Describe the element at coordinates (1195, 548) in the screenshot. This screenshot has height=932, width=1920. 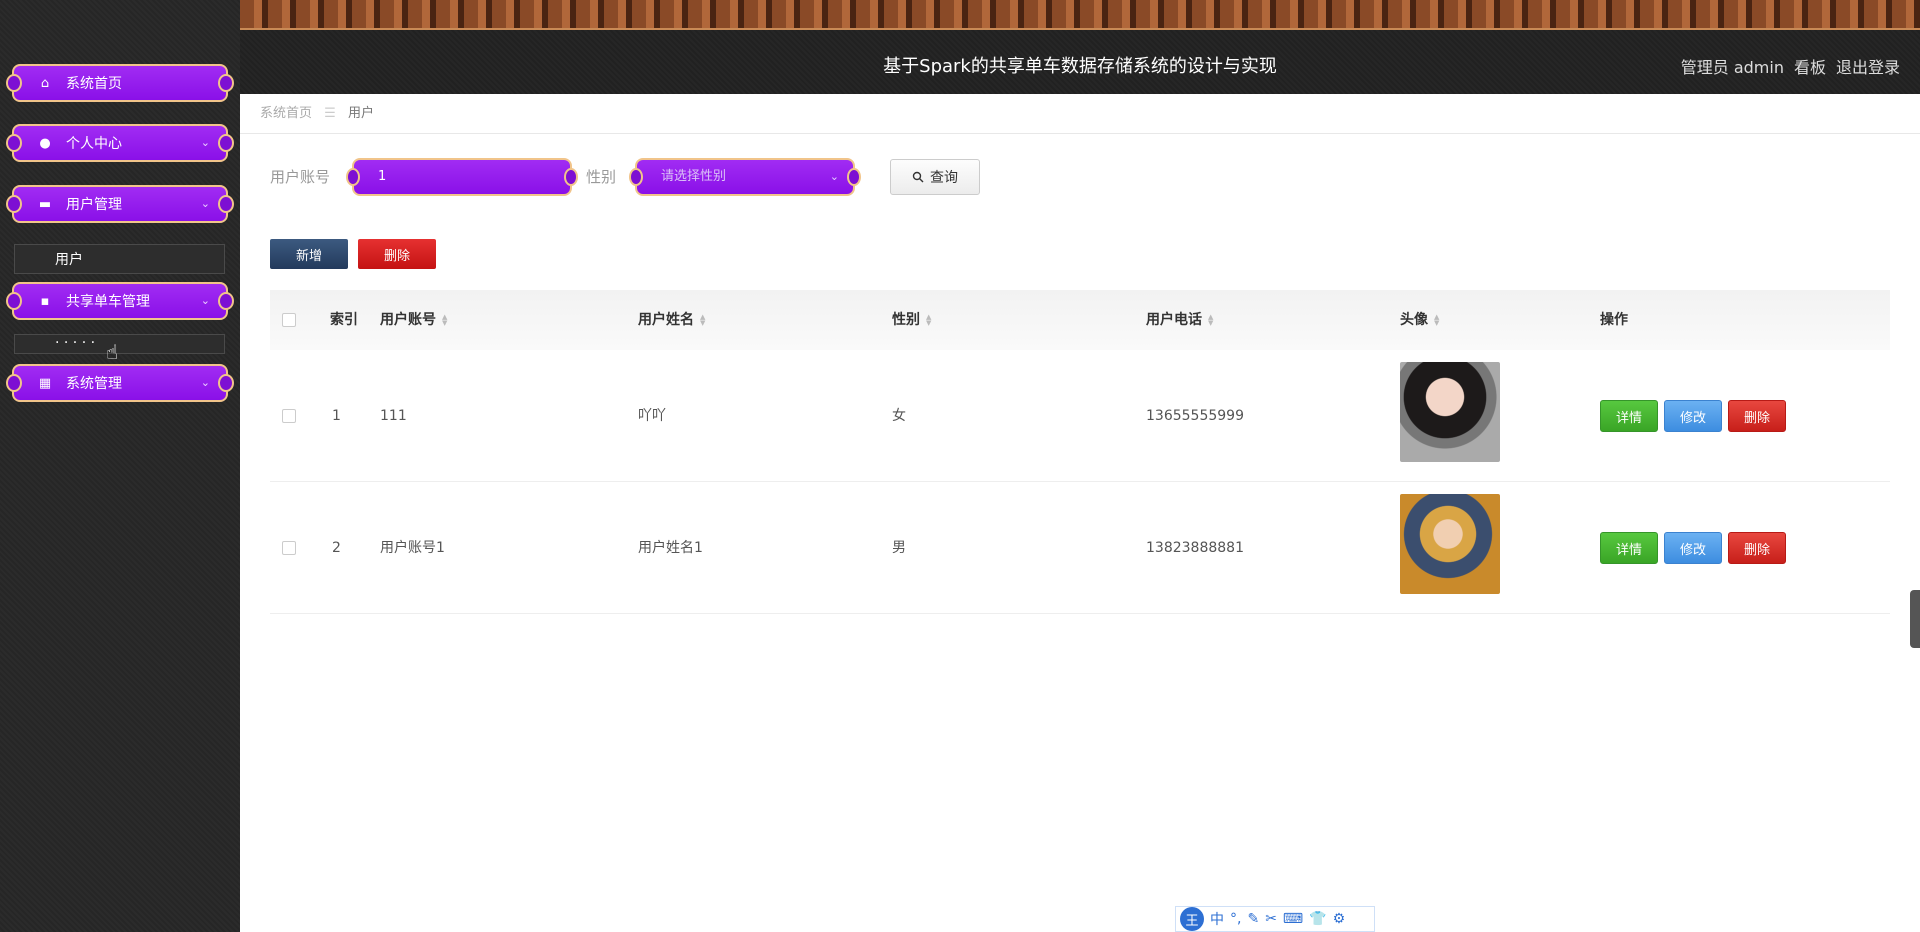
I see `cell-phone: 13823888881` at that location.